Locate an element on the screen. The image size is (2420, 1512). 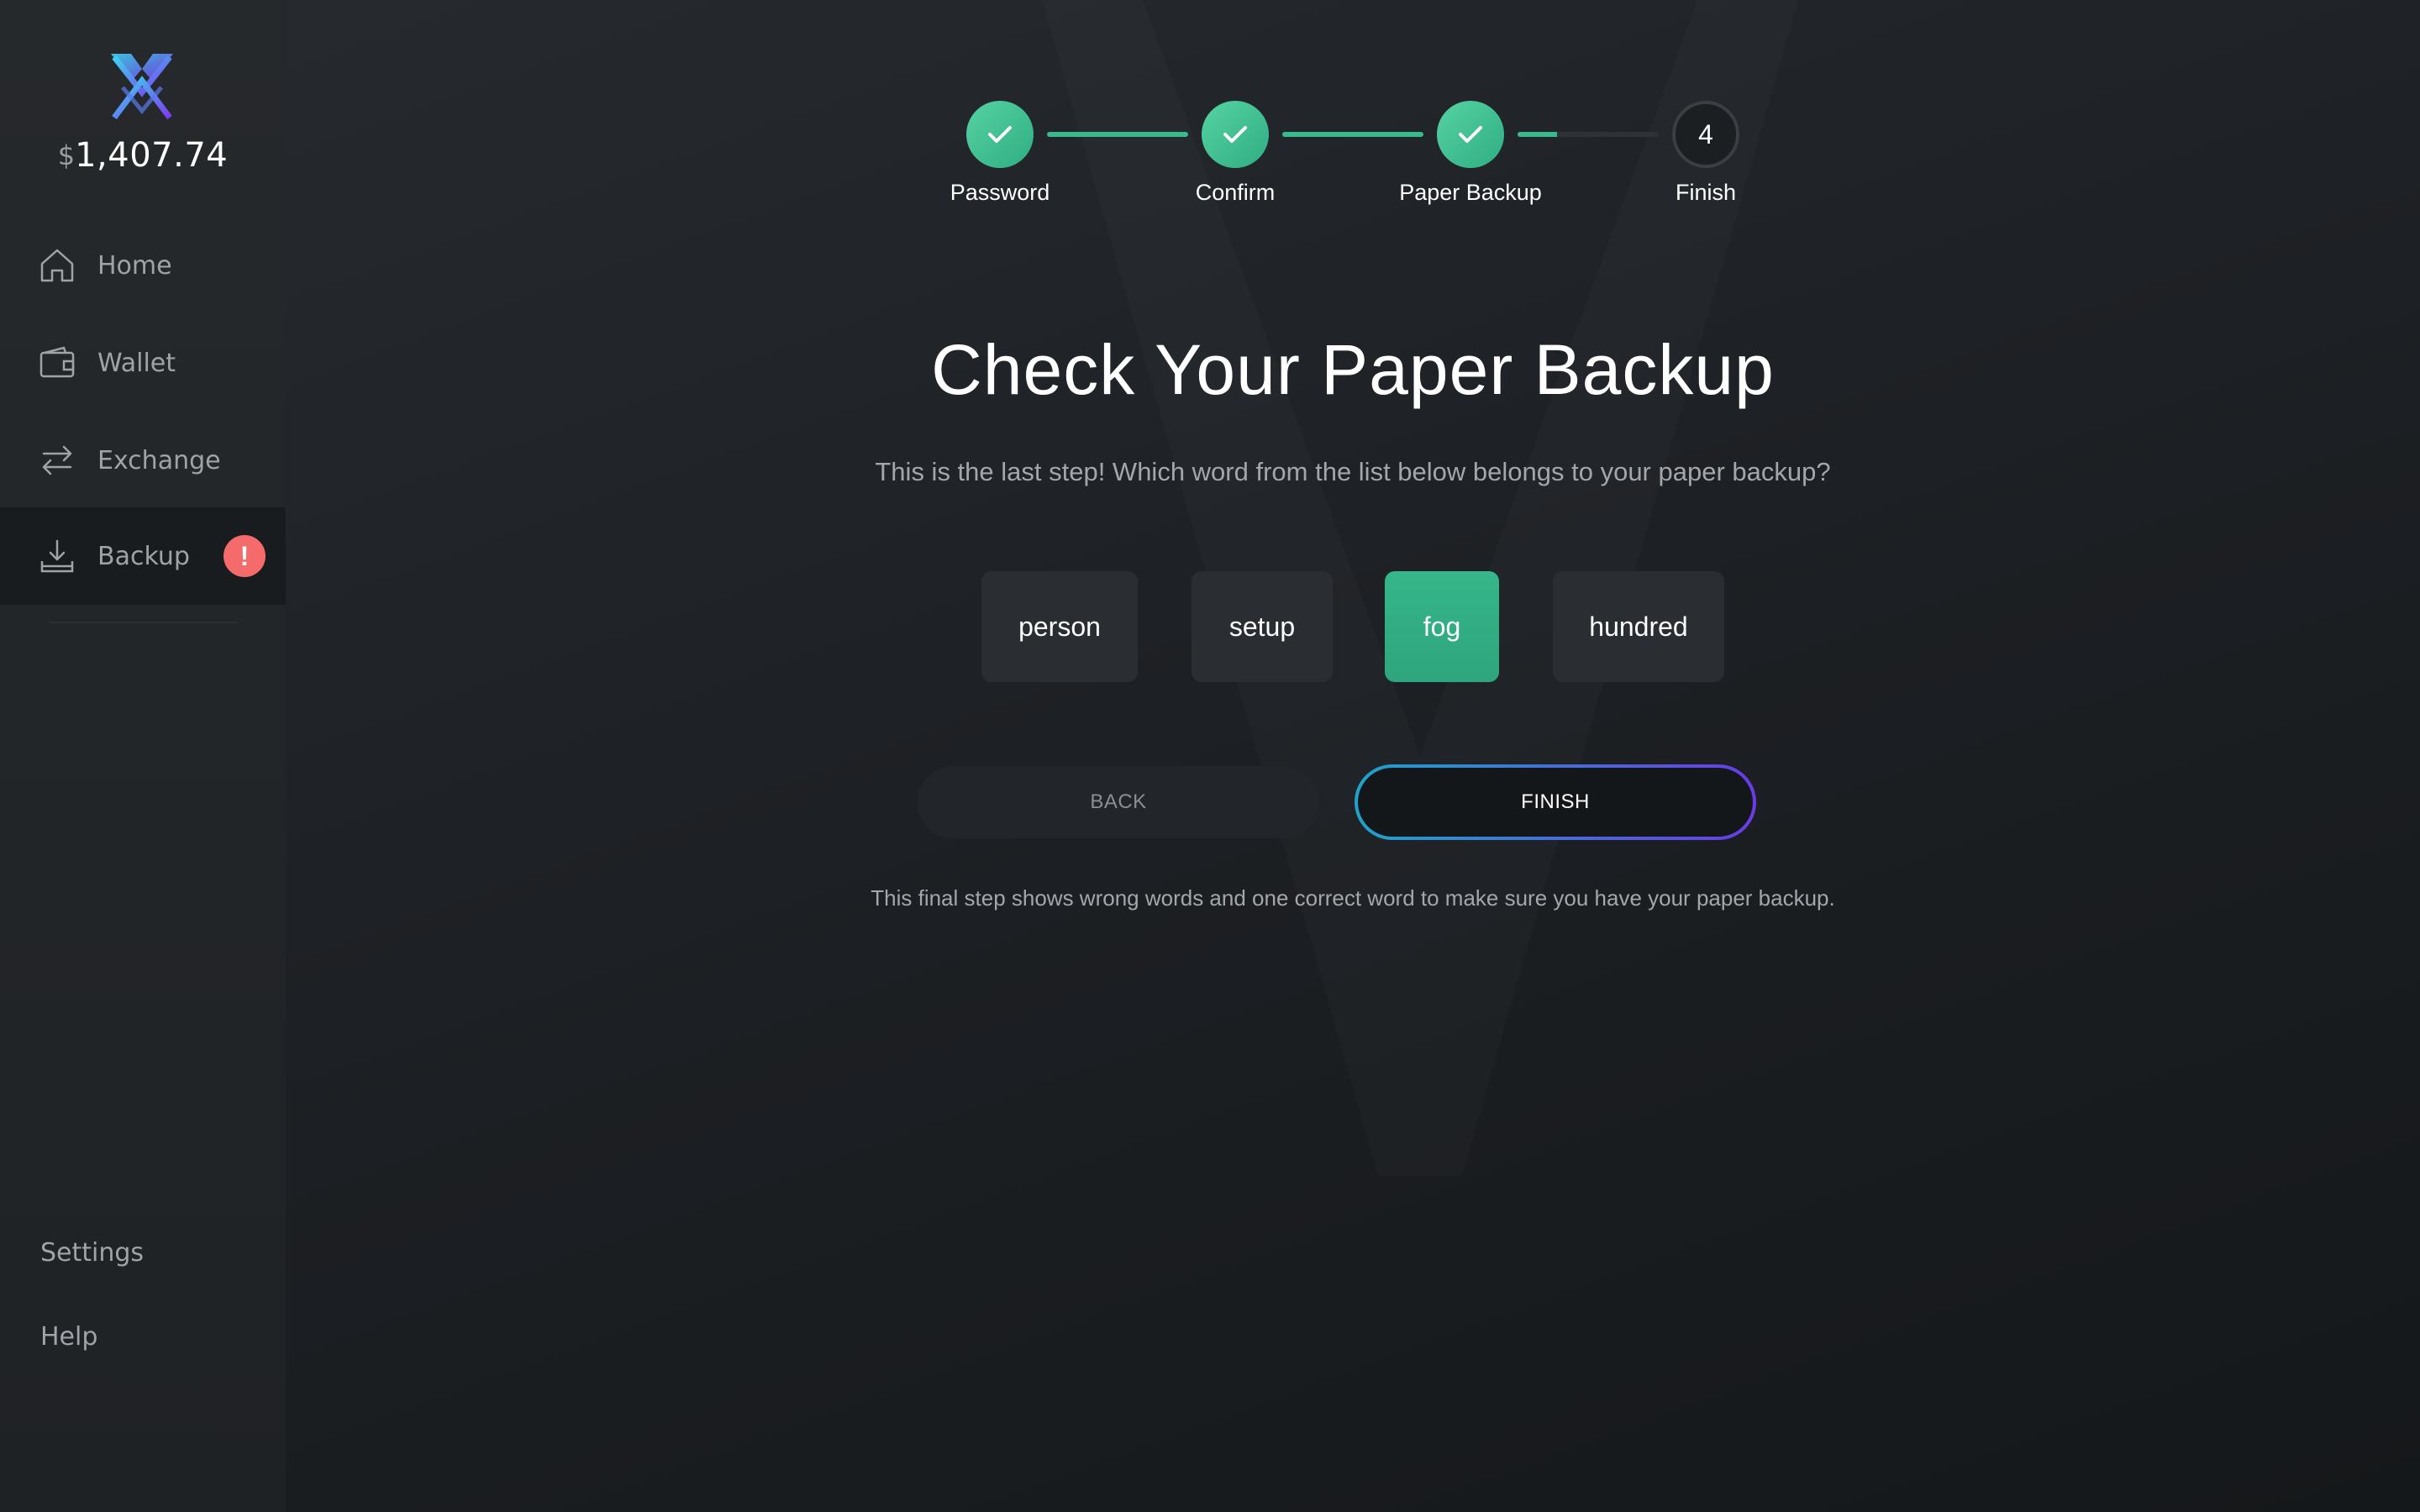
balance-amount: 1,407.74 is located at coordinates (152, 155).